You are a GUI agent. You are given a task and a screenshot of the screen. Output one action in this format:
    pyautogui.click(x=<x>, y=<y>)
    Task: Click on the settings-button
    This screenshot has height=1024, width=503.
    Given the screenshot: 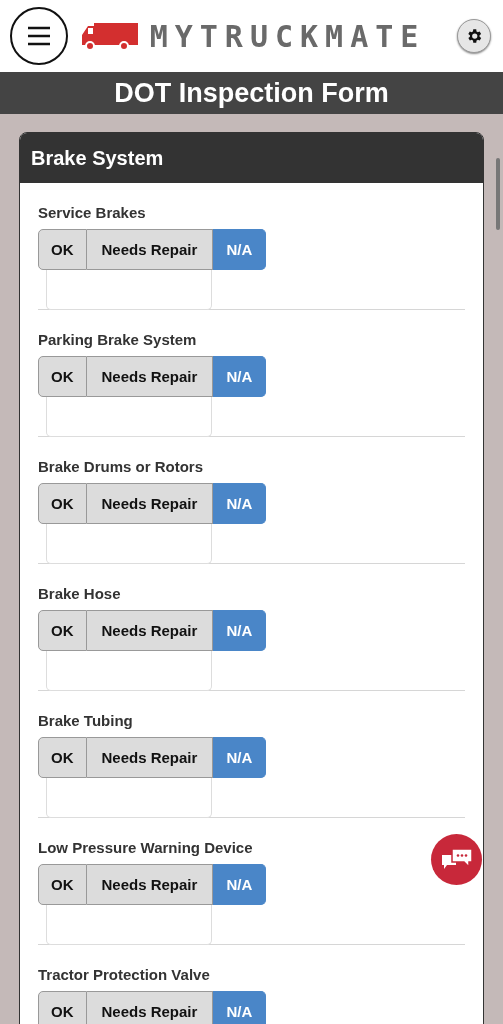 What is the action you would take?
    pyautogui.click(x=474, y=36)
    